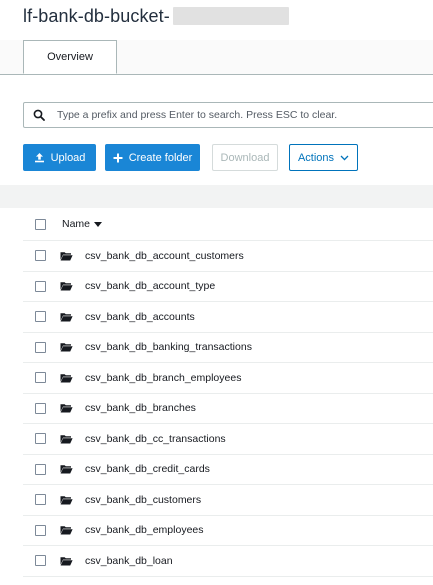  I want to click on sort-caret-icon, so click(98, 224).